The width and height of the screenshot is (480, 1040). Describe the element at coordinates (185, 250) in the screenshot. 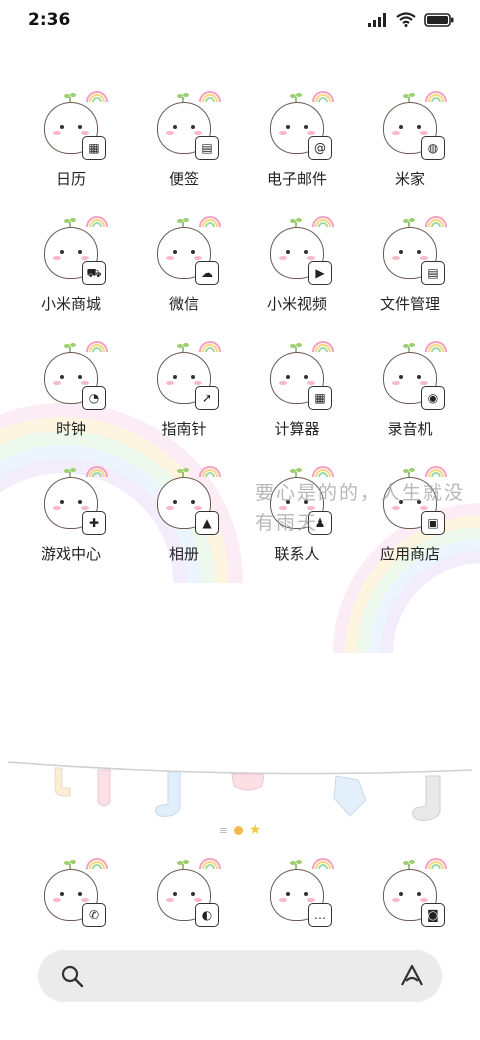

I see `wechat-icon: ☁` at that location.